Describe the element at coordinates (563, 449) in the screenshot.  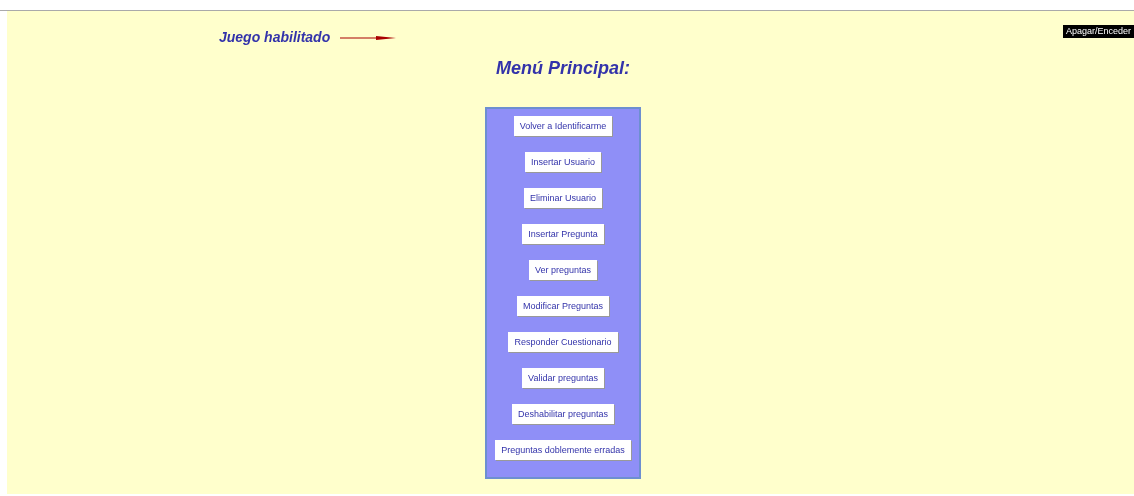
I see `menu-button: Preguntas doblemente erradas` at that location.